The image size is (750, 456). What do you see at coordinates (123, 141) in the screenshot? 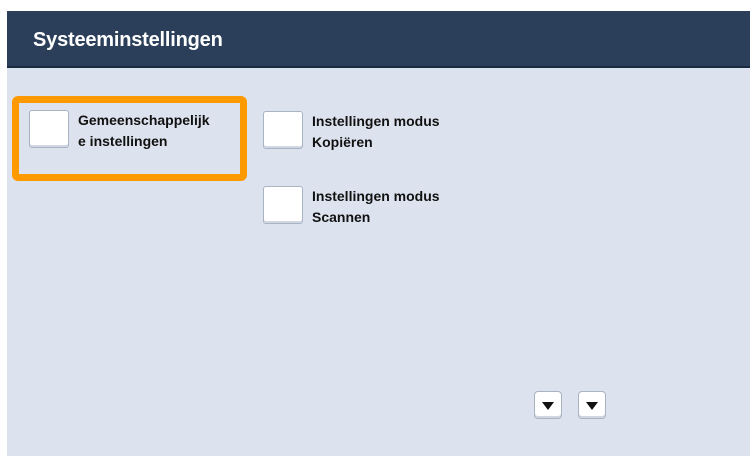
I see `option-label-line: e instellingen` at bounding box center [123, 141].